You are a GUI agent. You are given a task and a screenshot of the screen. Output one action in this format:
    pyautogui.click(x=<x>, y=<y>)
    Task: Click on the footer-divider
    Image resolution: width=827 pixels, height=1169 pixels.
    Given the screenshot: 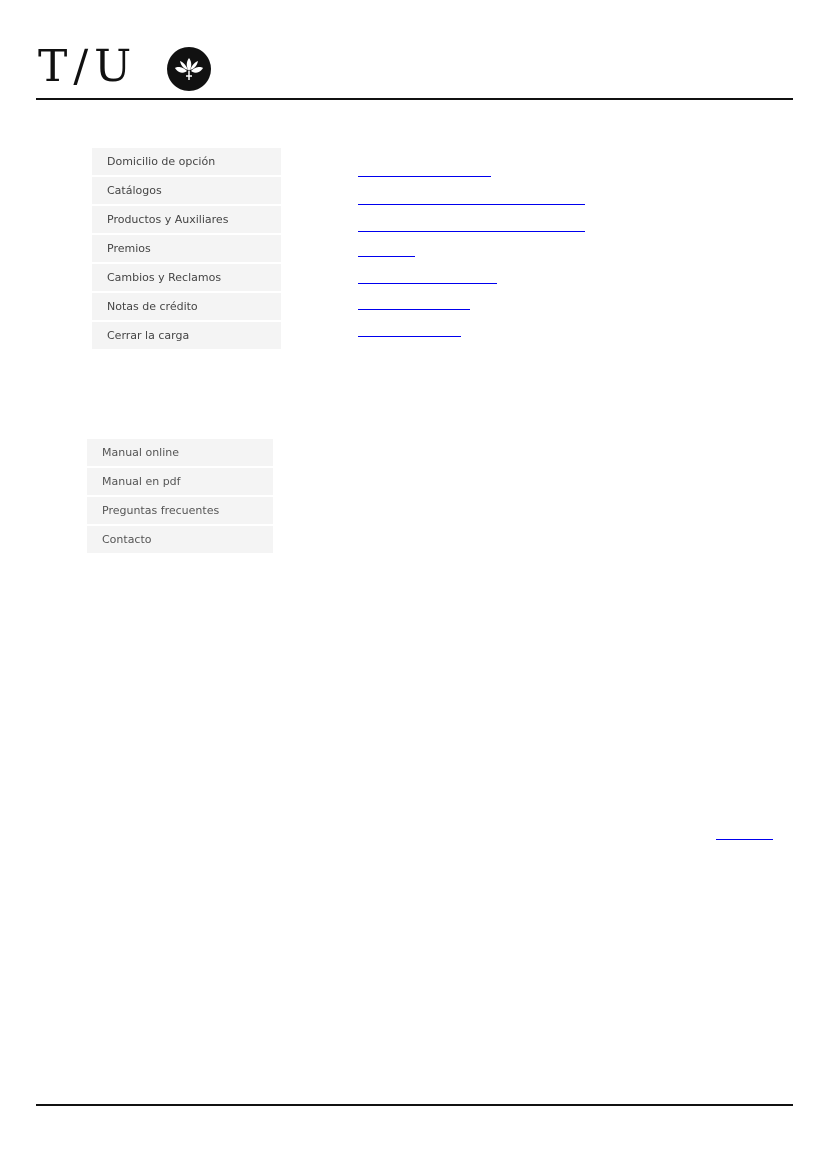 What is the action you would take?
    pyautogui.click(x=414, y=1105)
    